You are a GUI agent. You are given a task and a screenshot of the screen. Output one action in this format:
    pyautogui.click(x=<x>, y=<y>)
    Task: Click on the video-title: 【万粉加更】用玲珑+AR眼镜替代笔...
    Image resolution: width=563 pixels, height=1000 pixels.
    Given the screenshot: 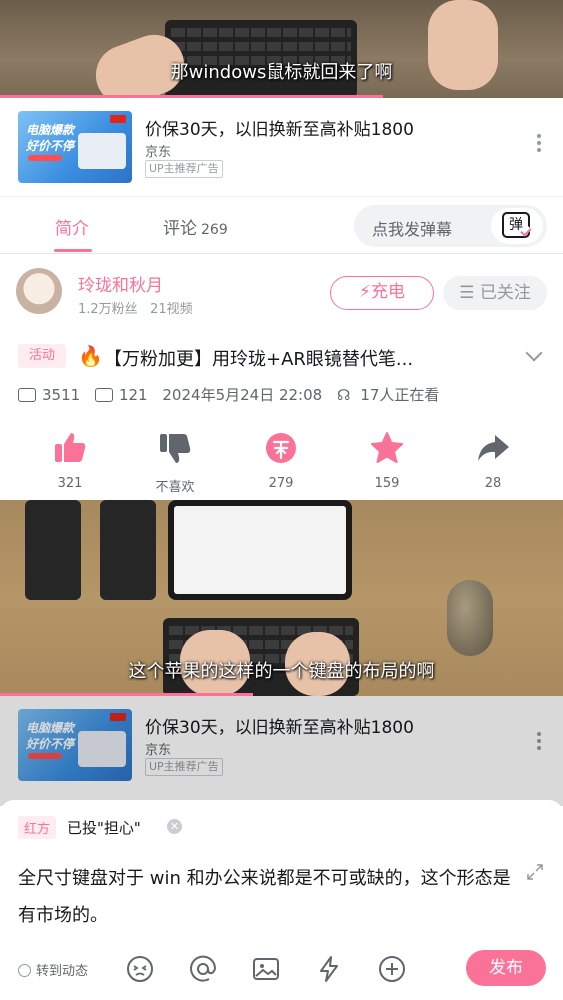 What is the action you would take?
    pyautogui.click(x=258, y=358)
    